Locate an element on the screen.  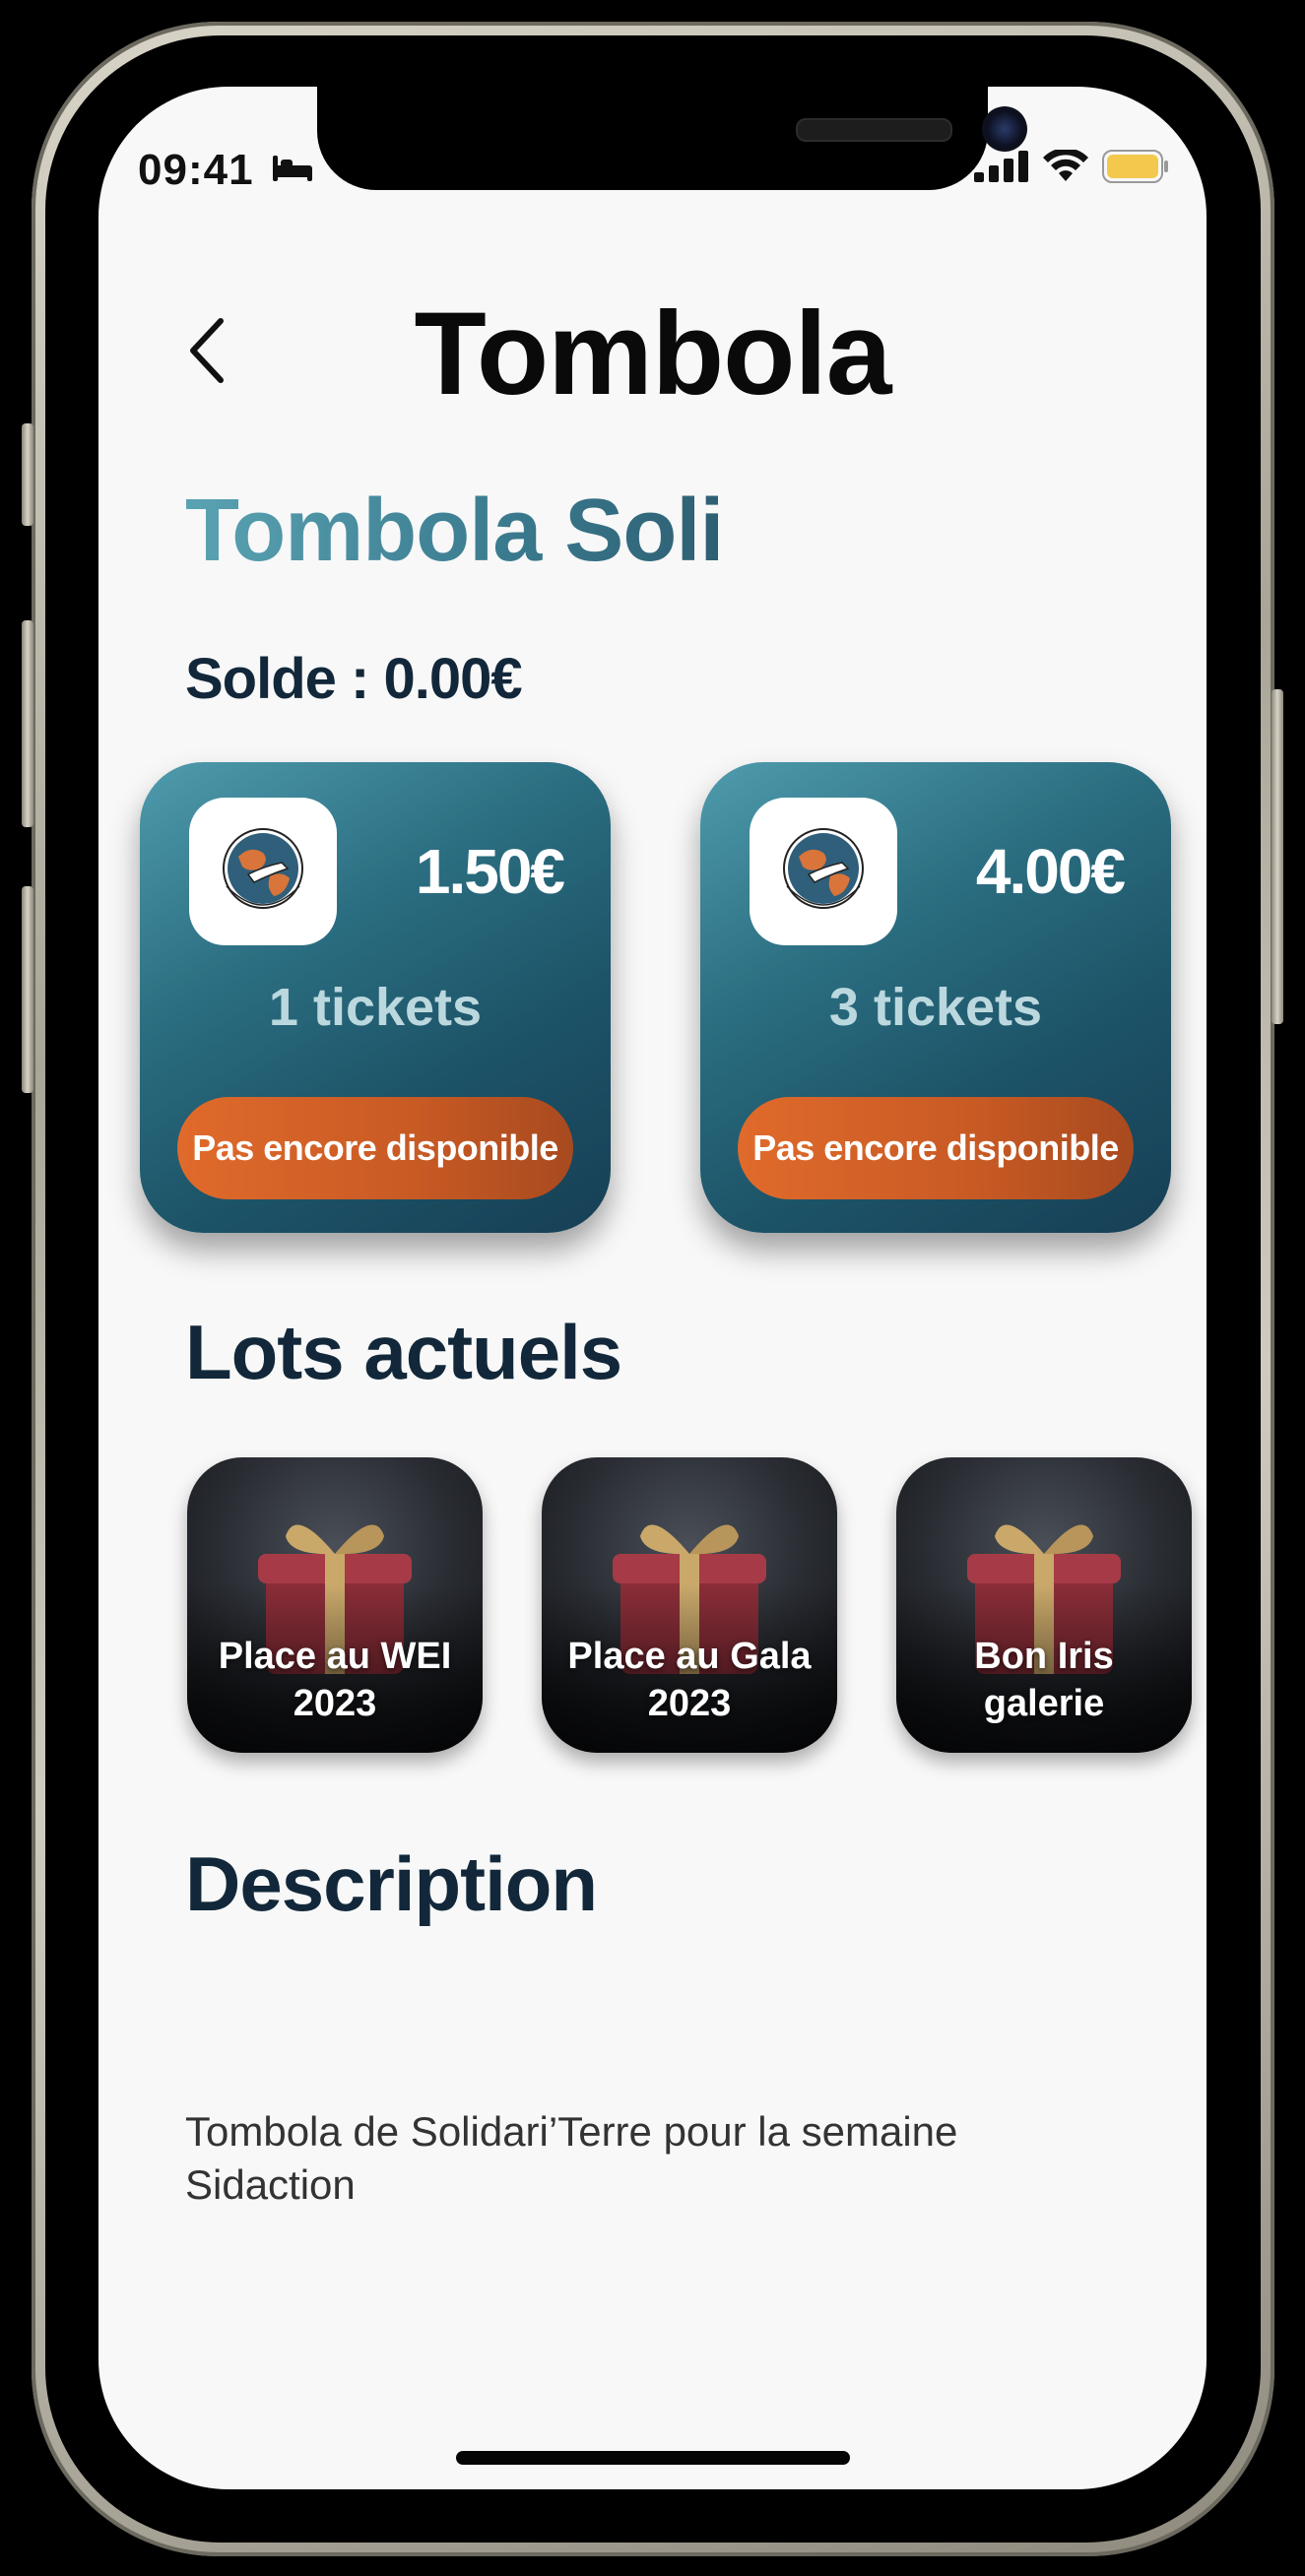
home-indicator is located at coordinates (653, 2458).